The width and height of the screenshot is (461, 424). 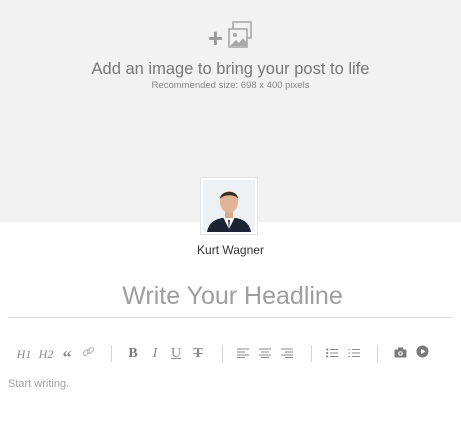 What do you see at coordinates (67, 355) in the screenshot?
I see `quote-button: “` at bounding box center [67, 355].